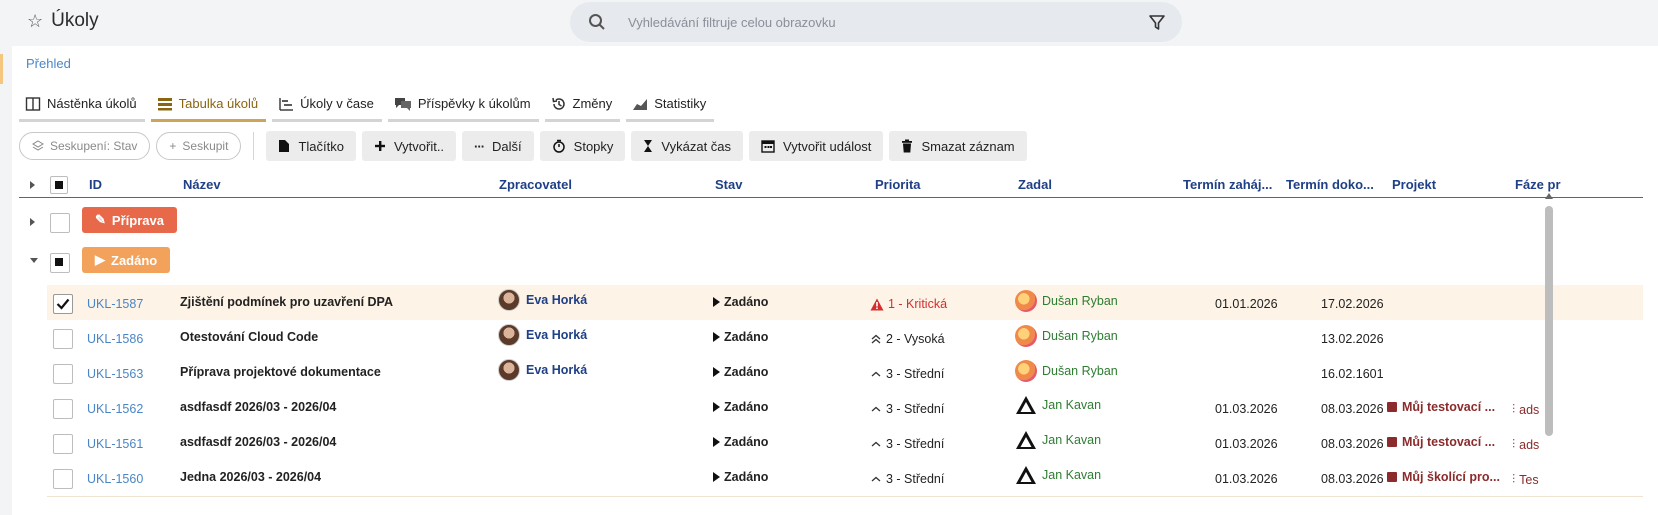 The width and height of the screenshot is (1658, 515). I want to click on button-label: Tlačítko, so click(321, 146).